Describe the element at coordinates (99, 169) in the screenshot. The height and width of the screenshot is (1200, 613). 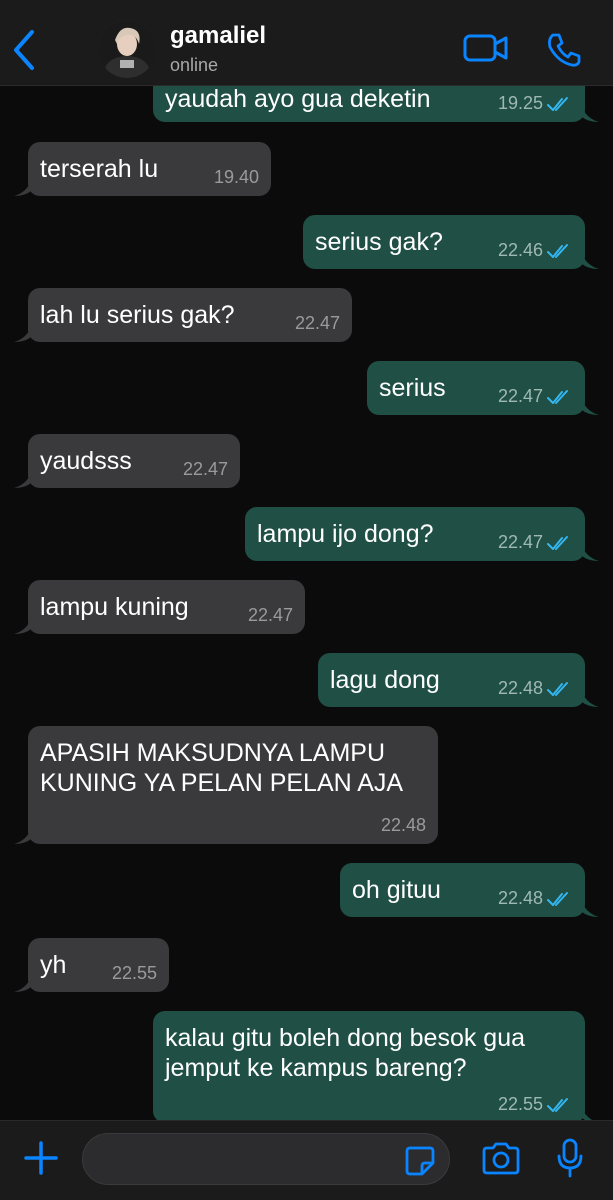
I see `message-text: terserah lu` at that location.